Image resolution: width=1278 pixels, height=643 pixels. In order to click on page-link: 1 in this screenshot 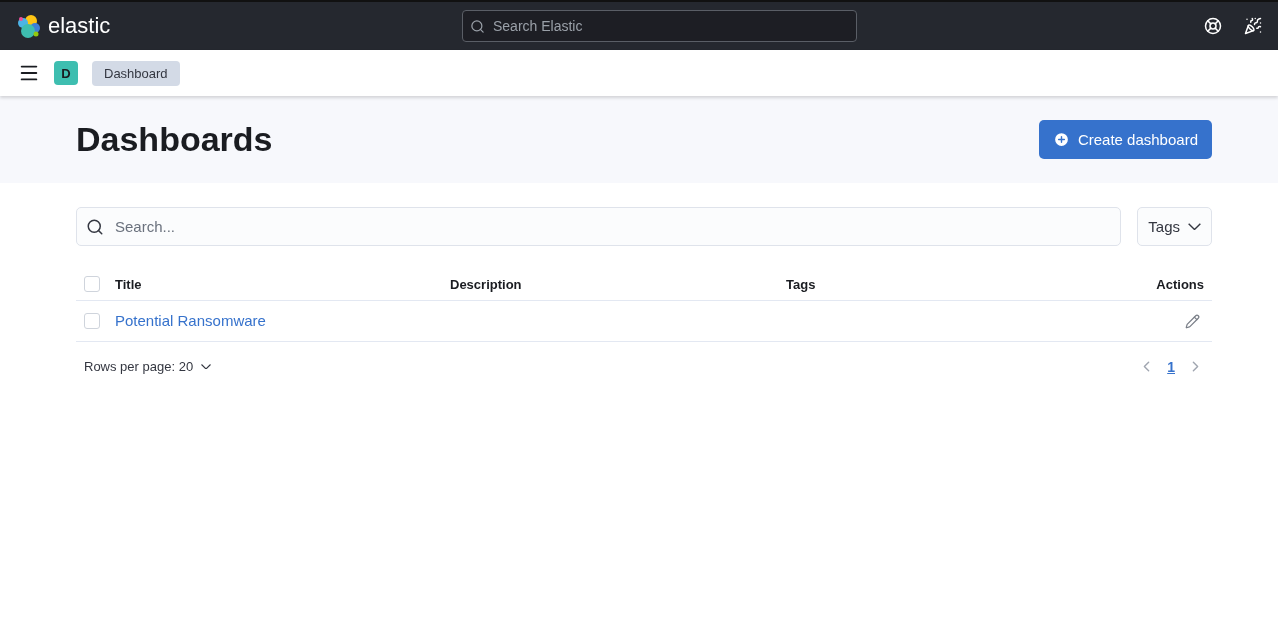, I will do `click(1171, 366)`.